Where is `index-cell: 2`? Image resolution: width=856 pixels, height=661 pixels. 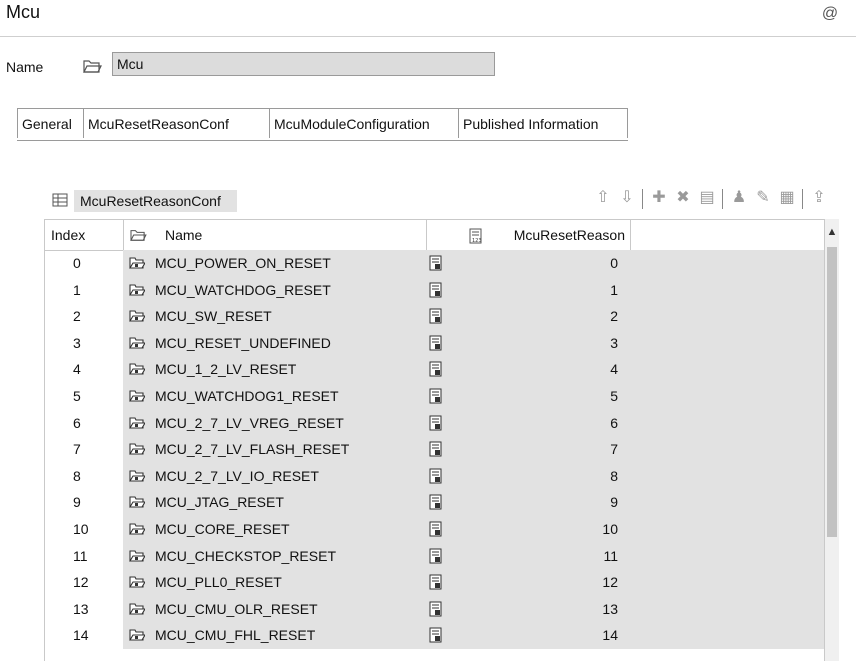 index-cell: 2 is located at coordinates (77, 316).